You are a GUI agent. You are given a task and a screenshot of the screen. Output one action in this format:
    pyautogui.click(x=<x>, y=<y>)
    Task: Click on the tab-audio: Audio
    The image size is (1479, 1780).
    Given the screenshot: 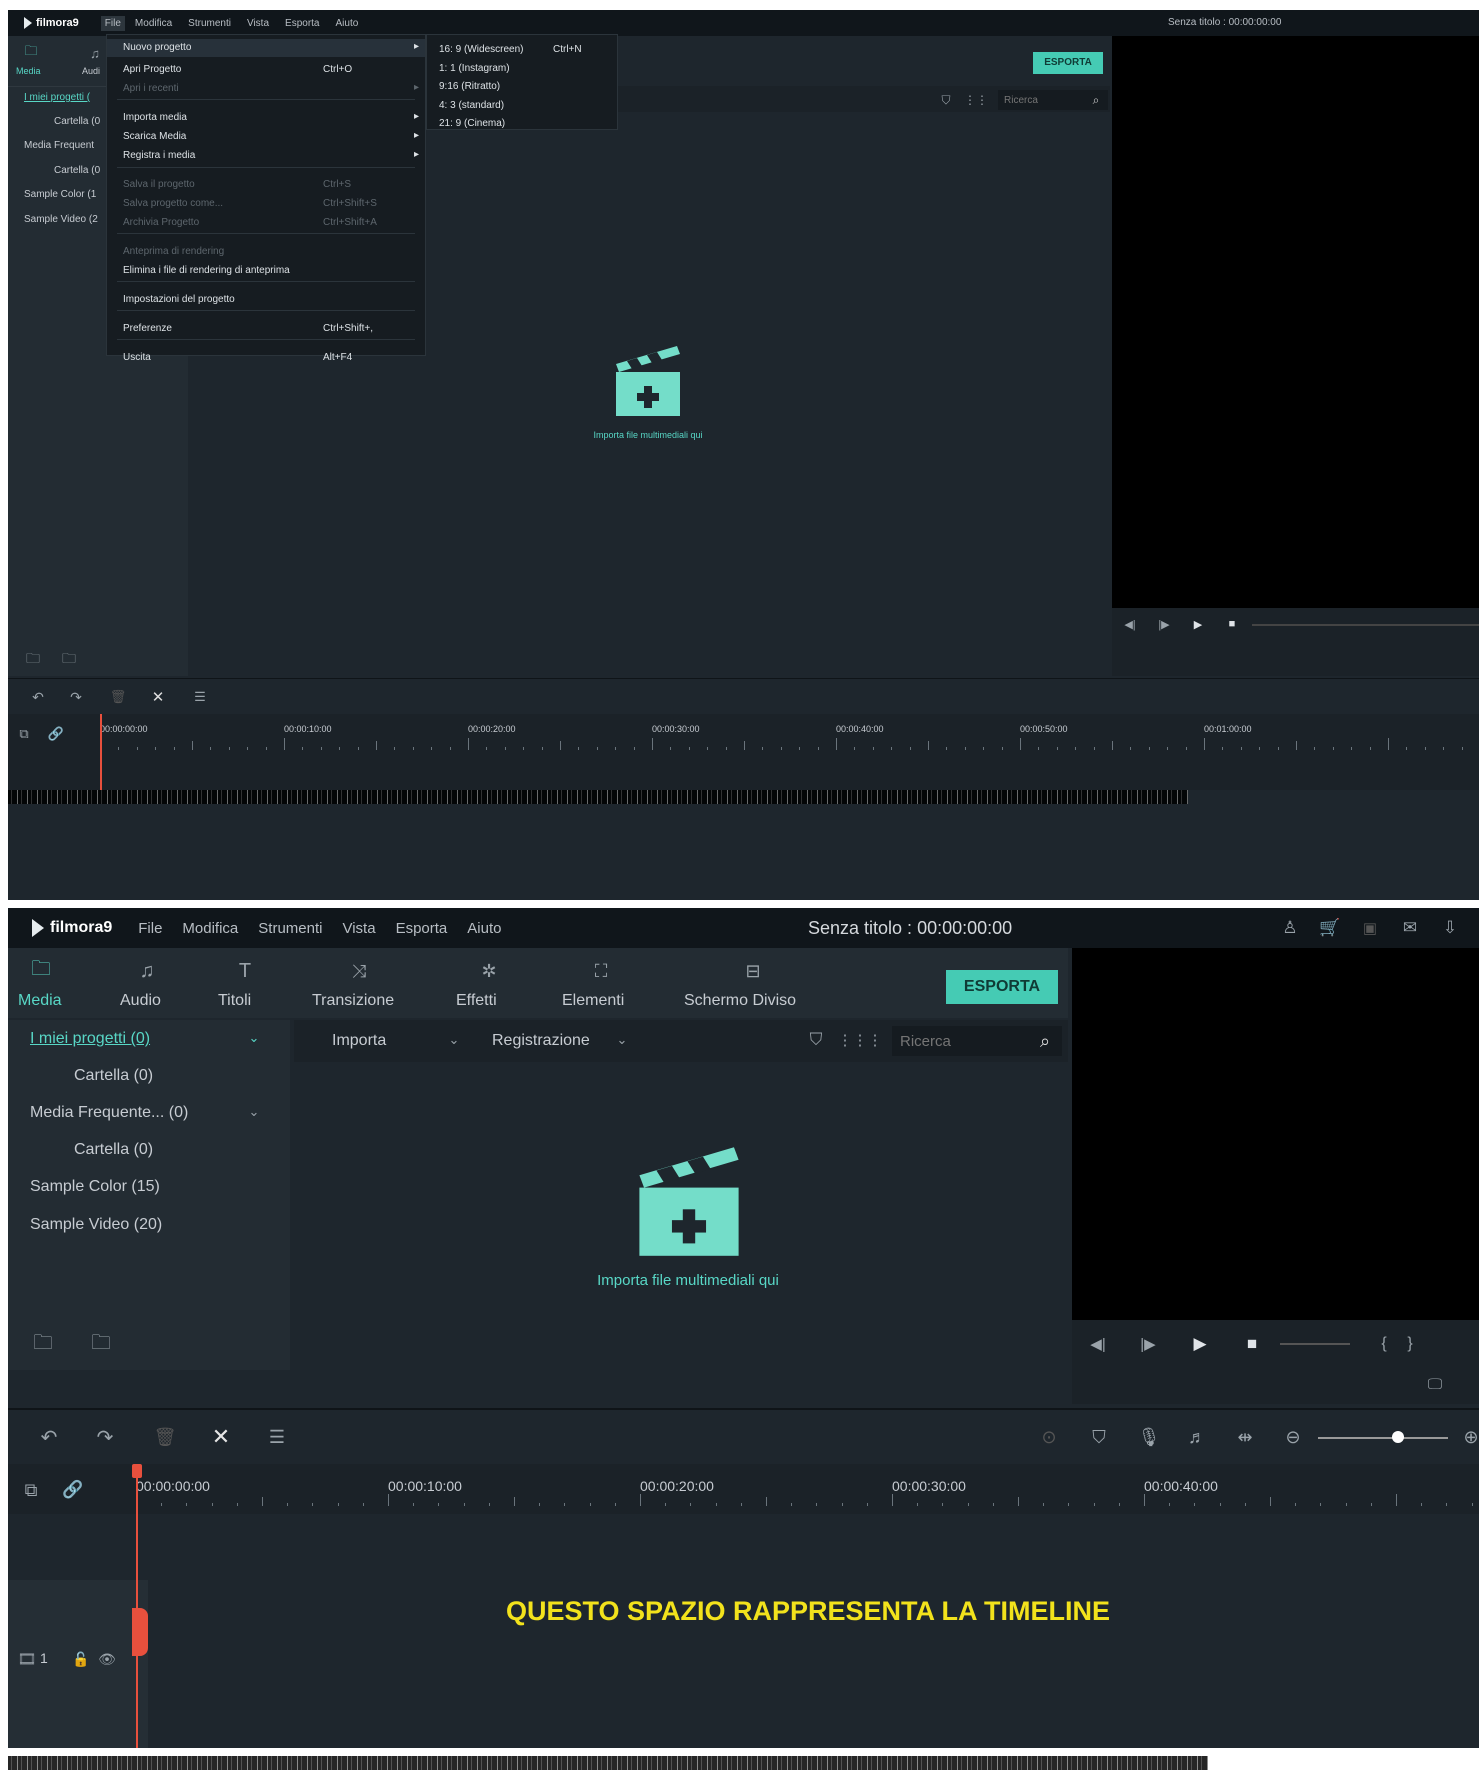 What is the action you would take?
    pyautogui.click(x=140, y=1001)
    